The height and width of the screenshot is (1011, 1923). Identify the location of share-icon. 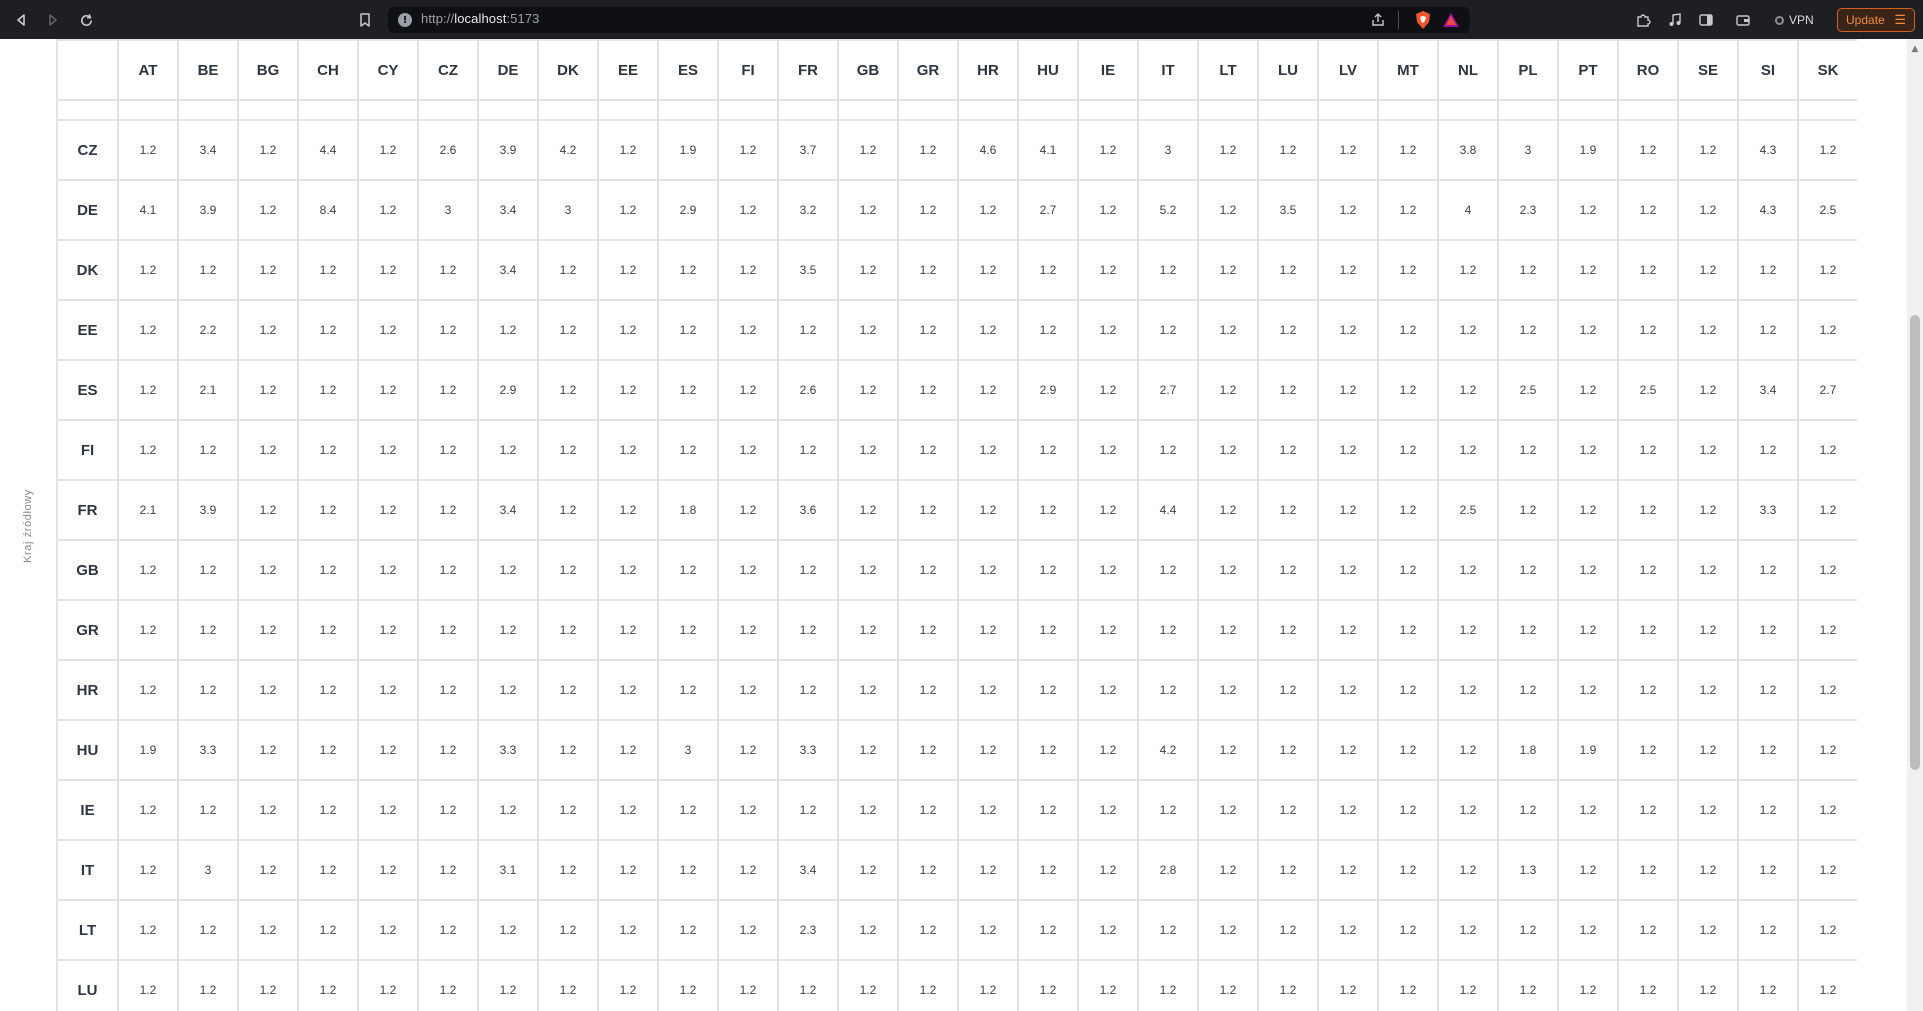
(1378, 22).